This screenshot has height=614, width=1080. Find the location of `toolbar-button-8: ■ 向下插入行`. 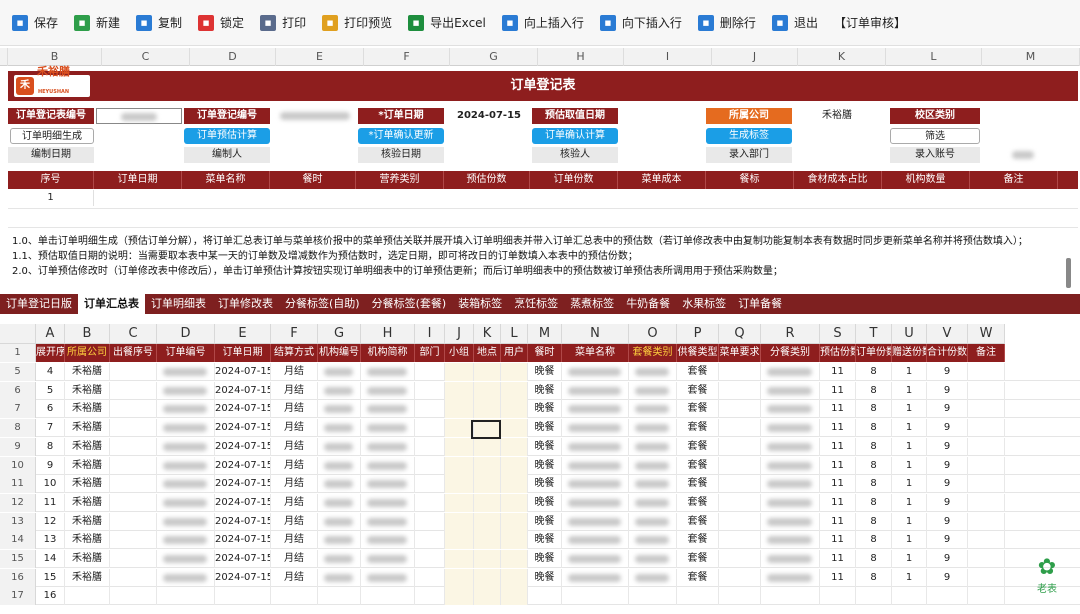

toolbar-button-8: ■ 向下插入行 is located at coordinates (640, 22).